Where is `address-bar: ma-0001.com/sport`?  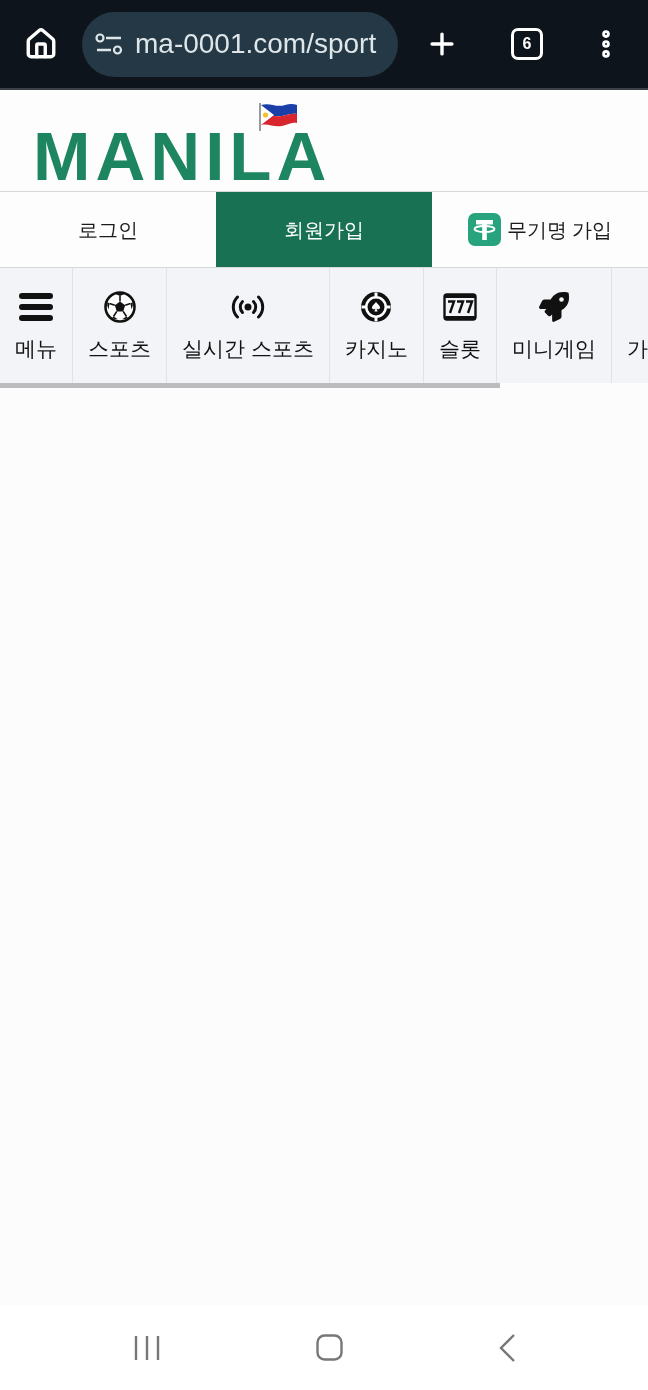 address-bar: ma-0001.com/sport is located at coordinates (240, 44).